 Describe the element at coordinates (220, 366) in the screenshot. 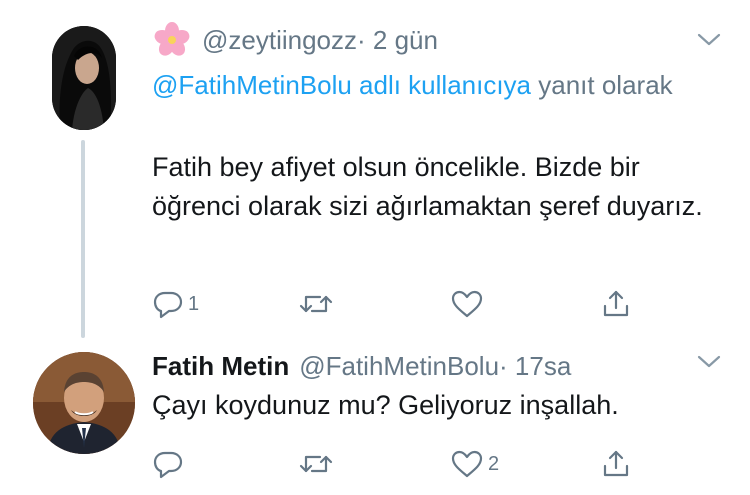

I see `user-display-name: Fatih Metin` at that location.